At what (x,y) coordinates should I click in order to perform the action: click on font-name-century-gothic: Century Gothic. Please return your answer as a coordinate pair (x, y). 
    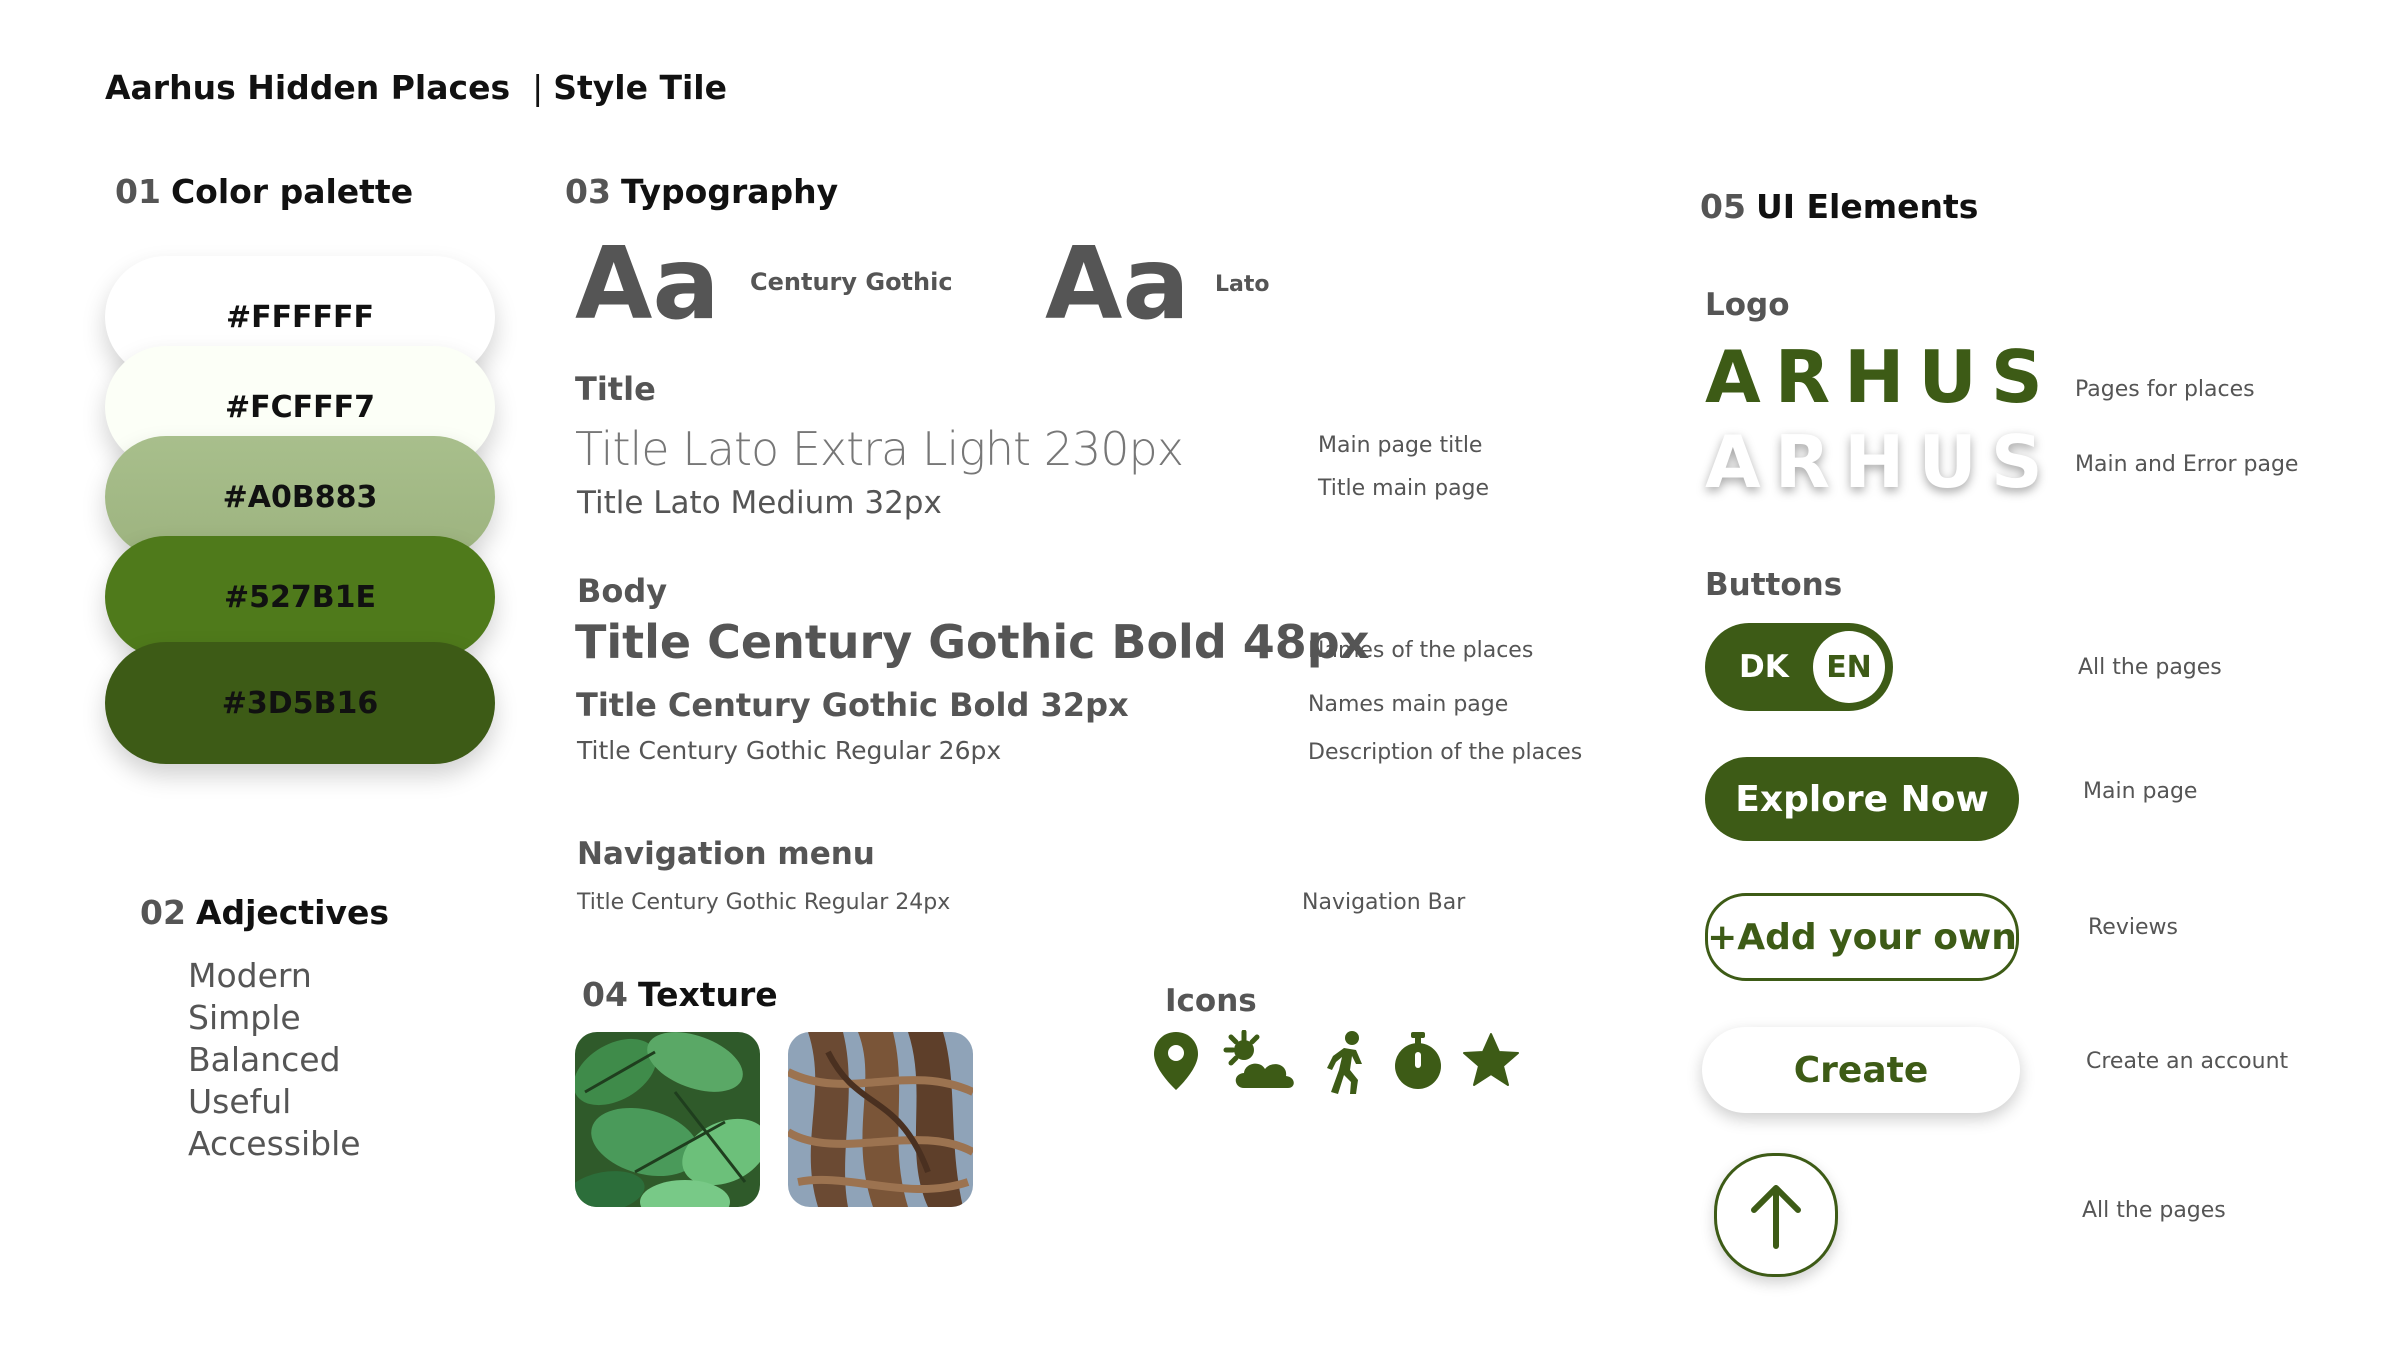
    Looking at the image, I should click on (851, 282).